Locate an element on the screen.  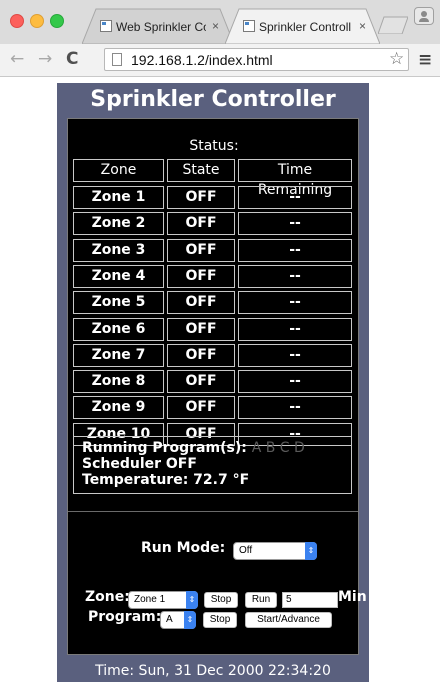
running-programs-list: A B C D is located at coordinates (278, 448).